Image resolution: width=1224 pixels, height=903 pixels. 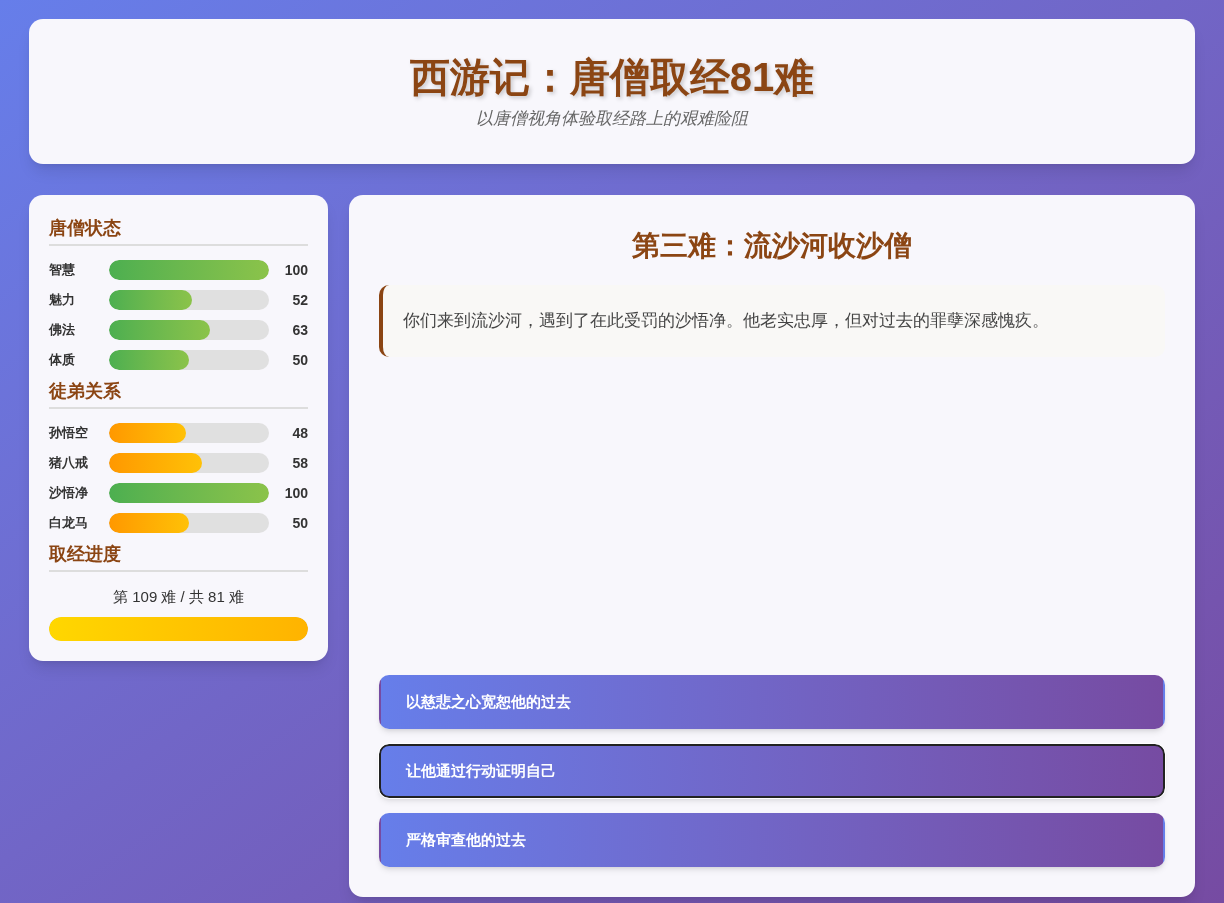 What do you see at coordinates (612, 118) in the screenshot?
I see `page-subtitle: 以唐僧视角体验取经路上的艰难险阻` at bounding box center [612, 118].